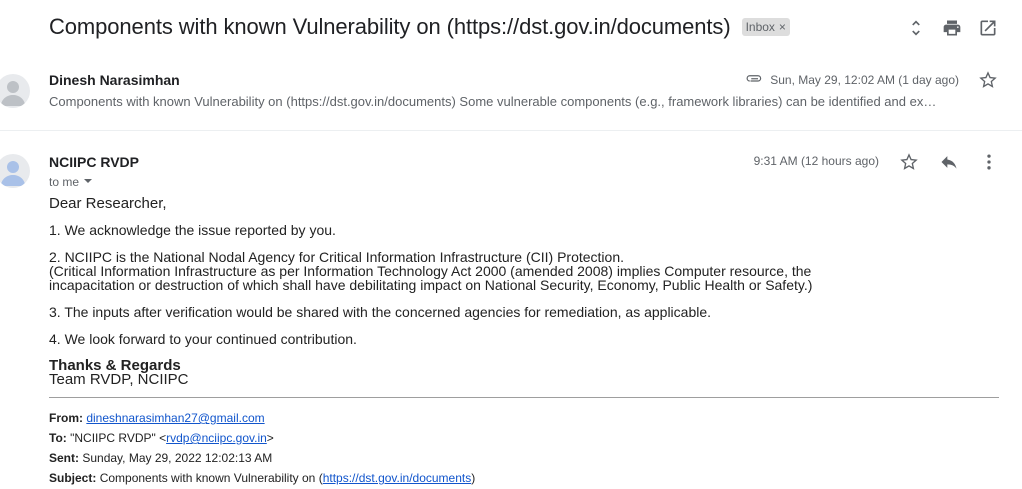  I want to click on sender-name: NCIIPC RVDP, so click(94, 162).